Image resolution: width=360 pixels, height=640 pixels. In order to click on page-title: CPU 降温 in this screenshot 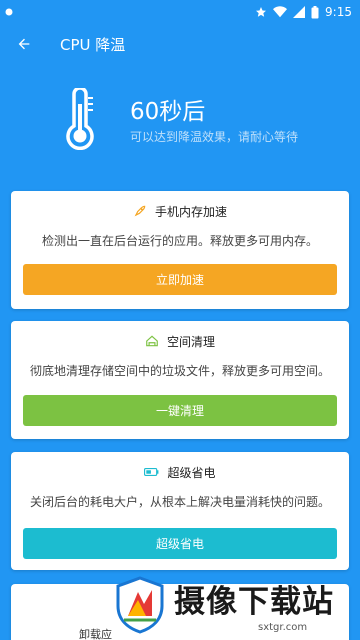, I will do `click(93, 44)`.